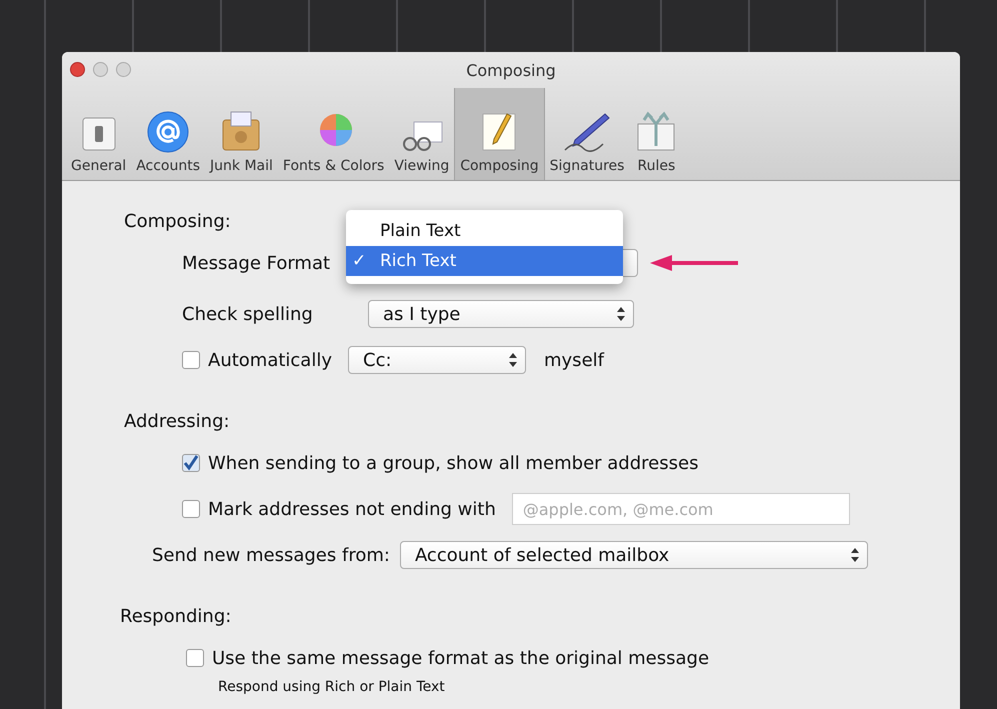 This screenshot has height=709, width=997. What do you see at coordinates (241, 134) in the screenshot?
I see `toolbar-tab: Junk Mail` at bounding box center [241, 134].